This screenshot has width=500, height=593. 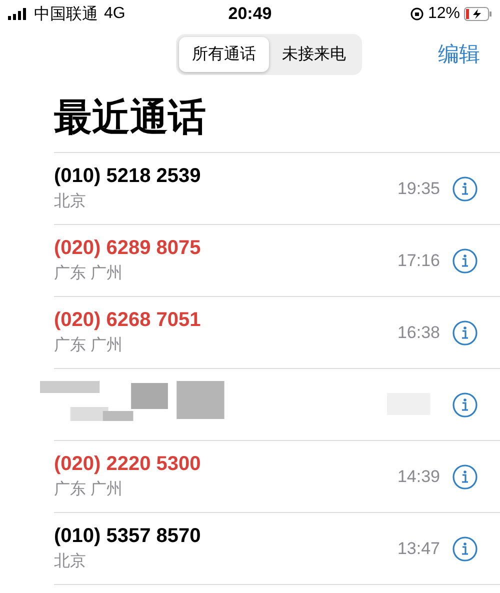 What do you see at coordinates (417, 14) in the screenshot?
I see `rotation-lock-icon` at bounding box center [417, 14].